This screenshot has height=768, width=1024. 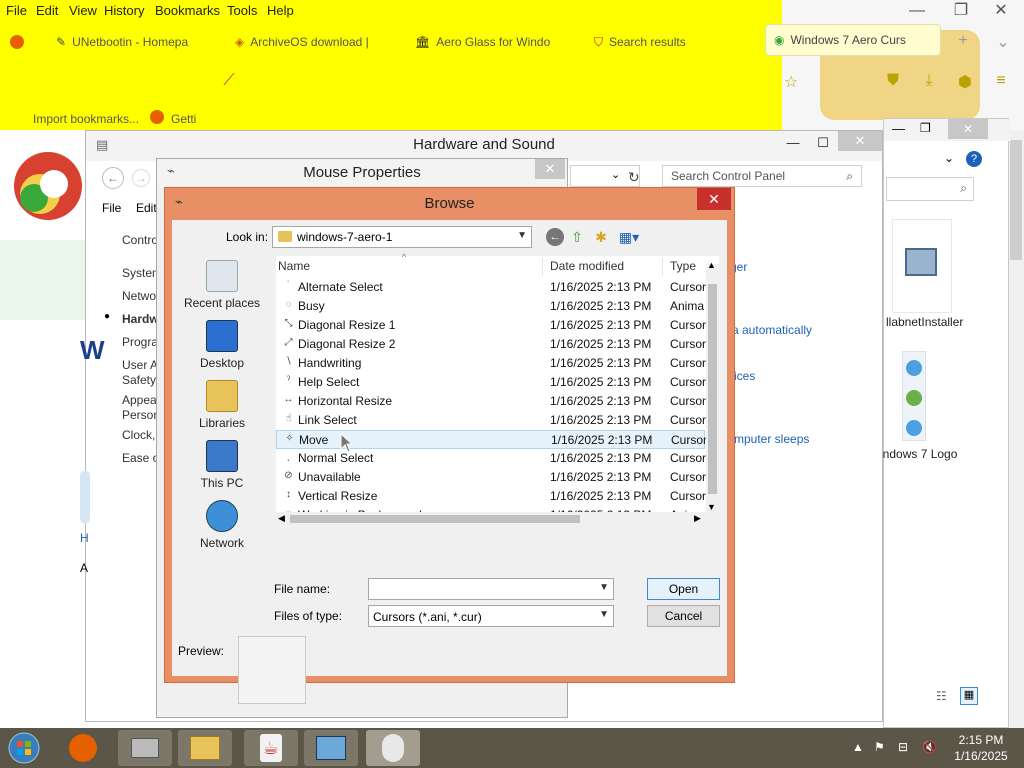 What do you see at coordinates (294, 266) in the screenshot?
I see `column-name: Name` at bounding box center [294, 266].